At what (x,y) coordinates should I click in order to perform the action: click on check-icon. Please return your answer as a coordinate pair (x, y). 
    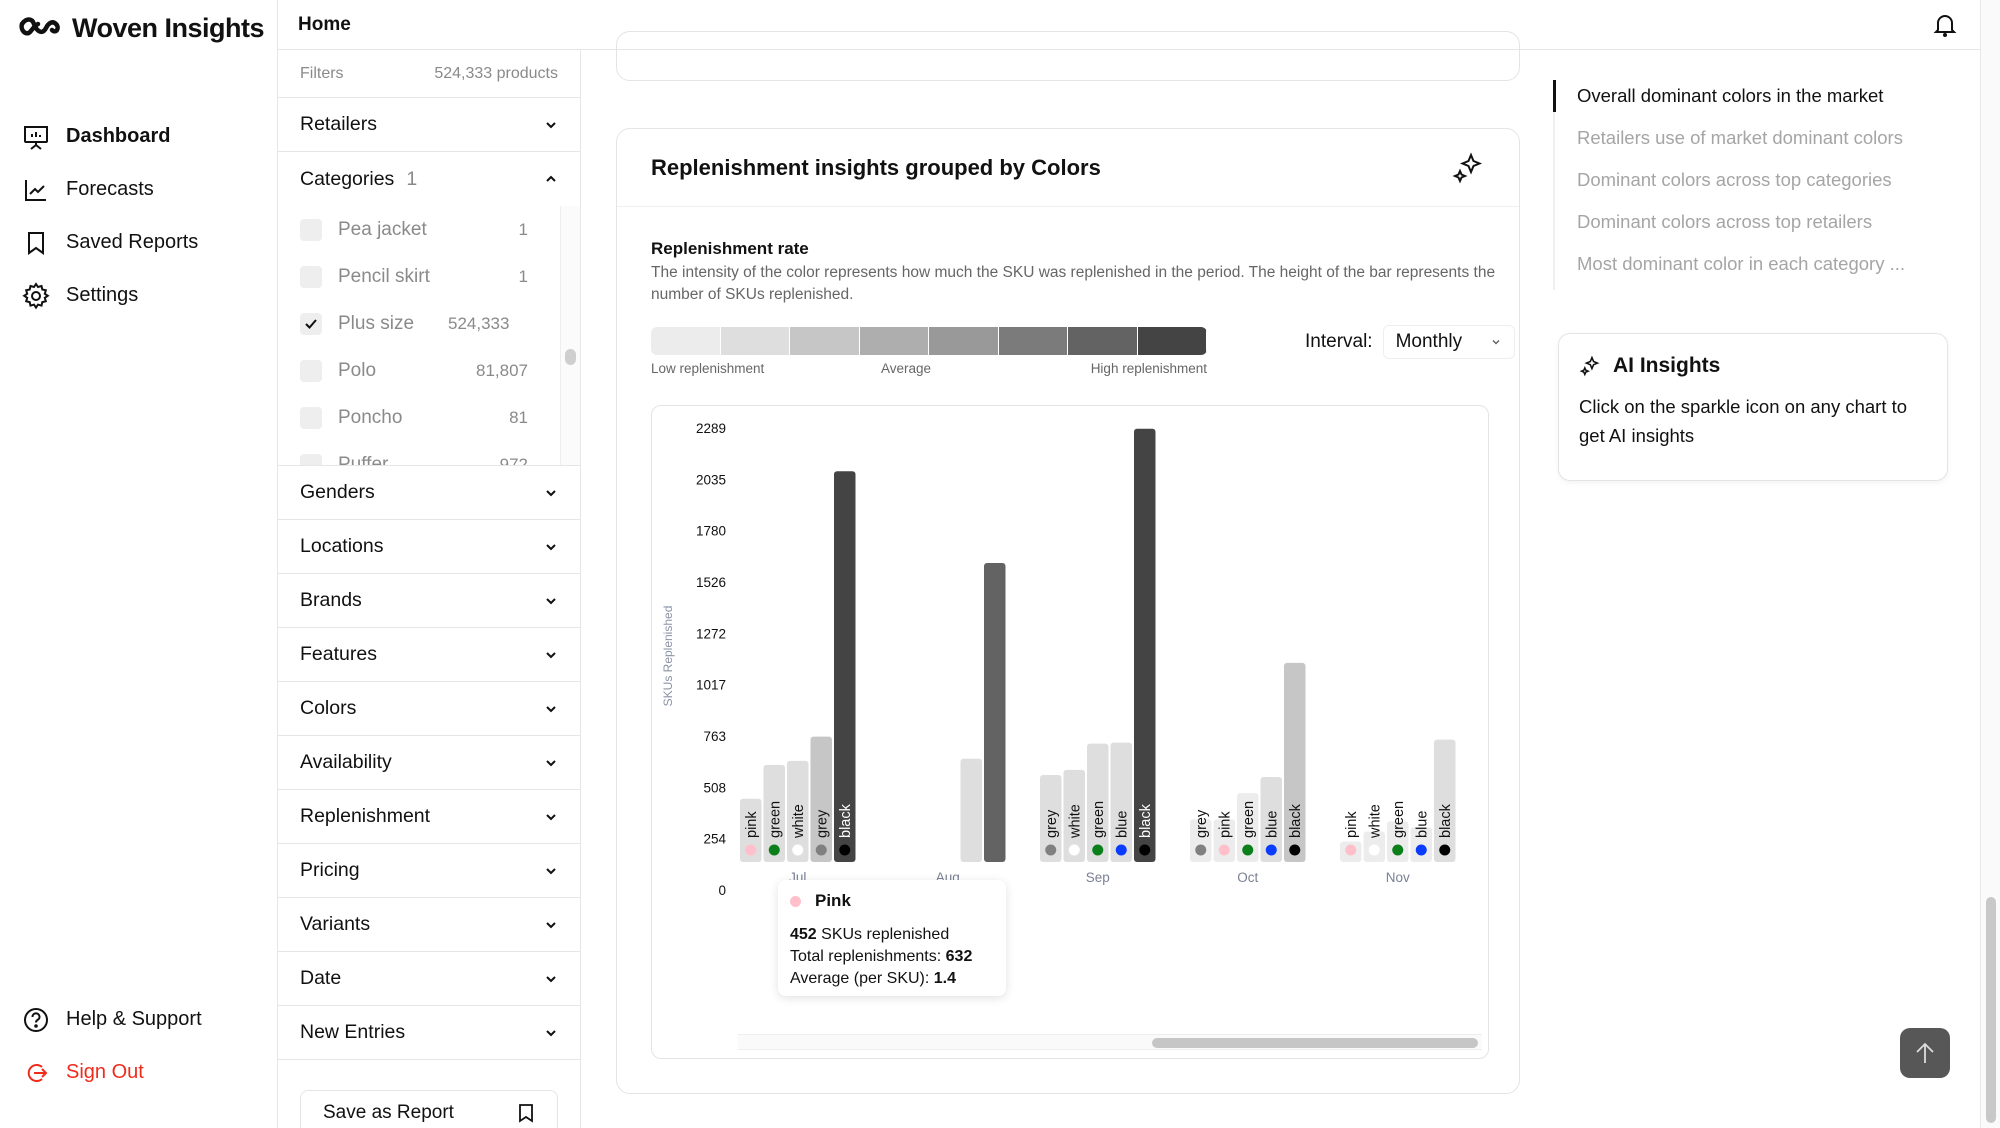
    Looking at the image, I should click on (311, 323).